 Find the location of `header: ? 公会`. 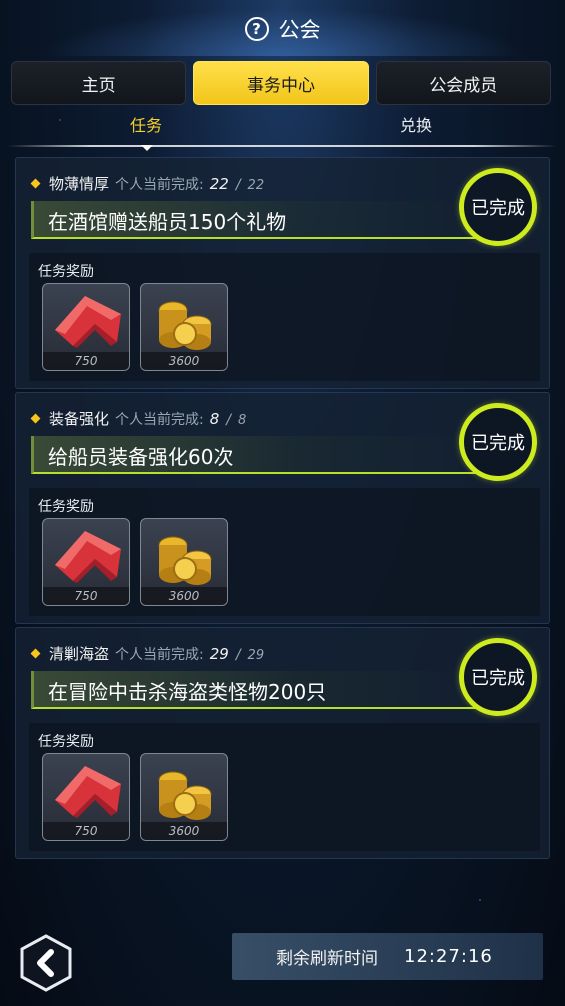

header: ? 公会 is located at coordinates (282, 28).